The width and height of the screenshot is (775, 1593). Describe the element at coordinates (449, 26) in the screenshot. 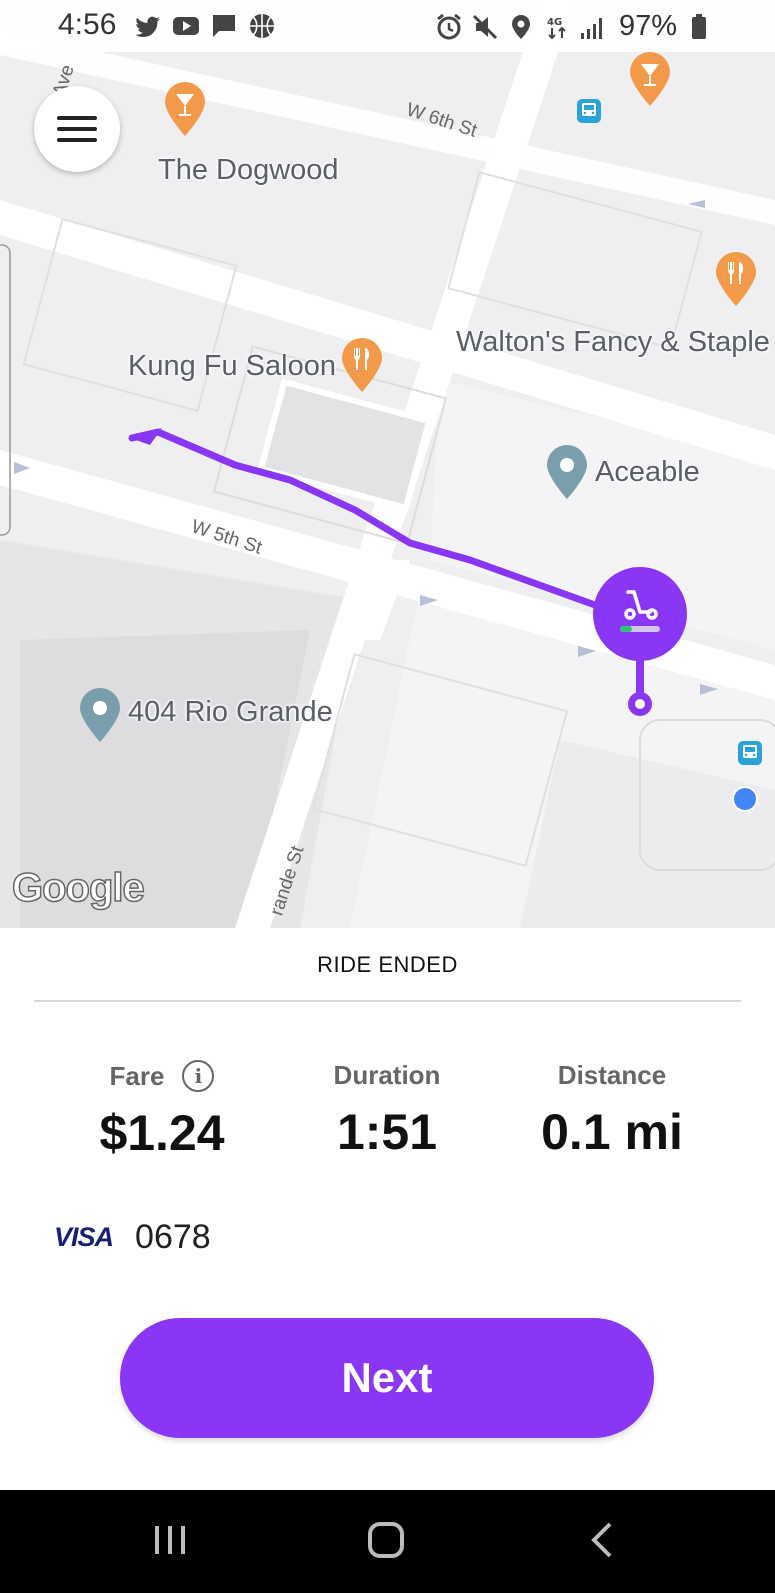

I see `alarm-icon` at that location.